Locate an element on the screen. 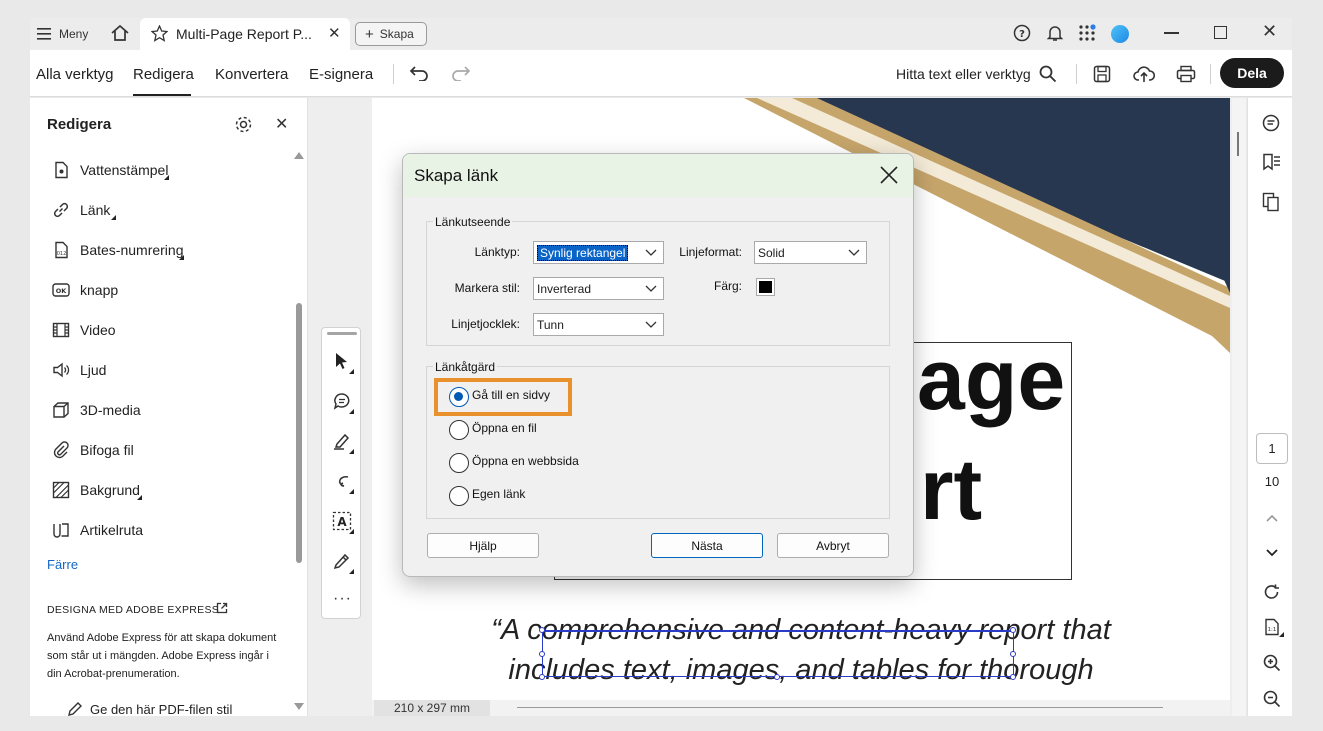  cloud-upload-icon is located at coordinates (1144, 74).